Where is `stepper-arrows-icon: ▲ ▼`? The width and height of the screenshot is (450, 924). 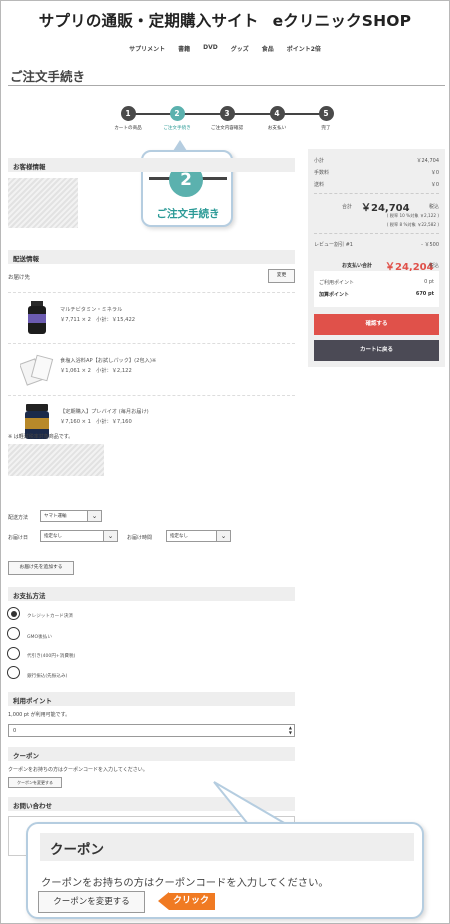
stepper-arrows-icon: ▲ ▼ is located at coordinates (290, 730).